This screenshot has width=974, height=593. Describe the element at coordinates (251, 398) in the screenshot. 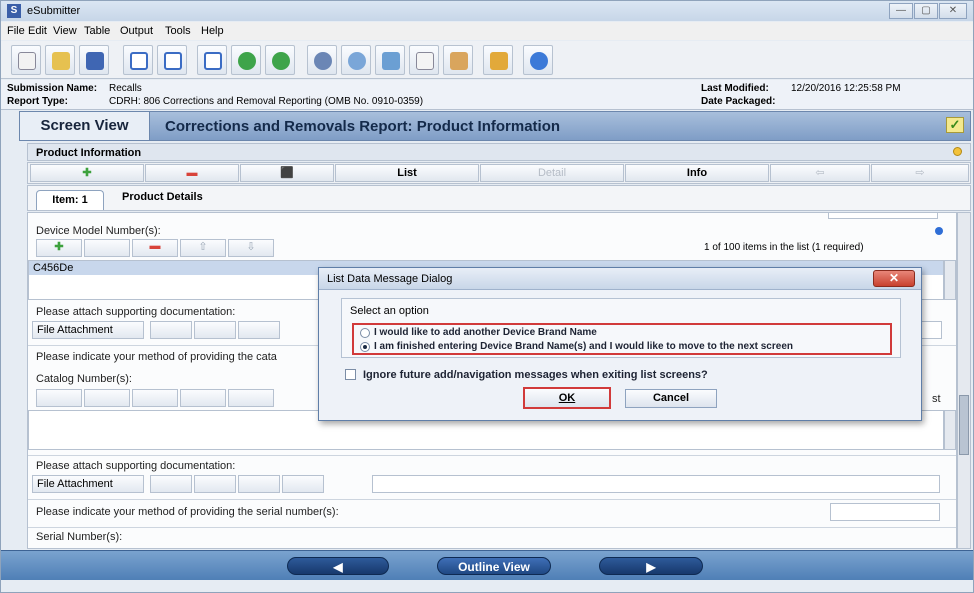

I see `catalog-down-button` at that location.